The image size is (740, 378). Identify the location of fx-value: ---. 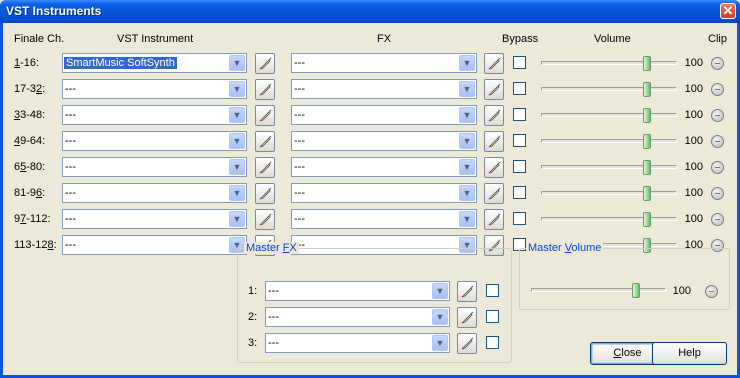
(299, 193).